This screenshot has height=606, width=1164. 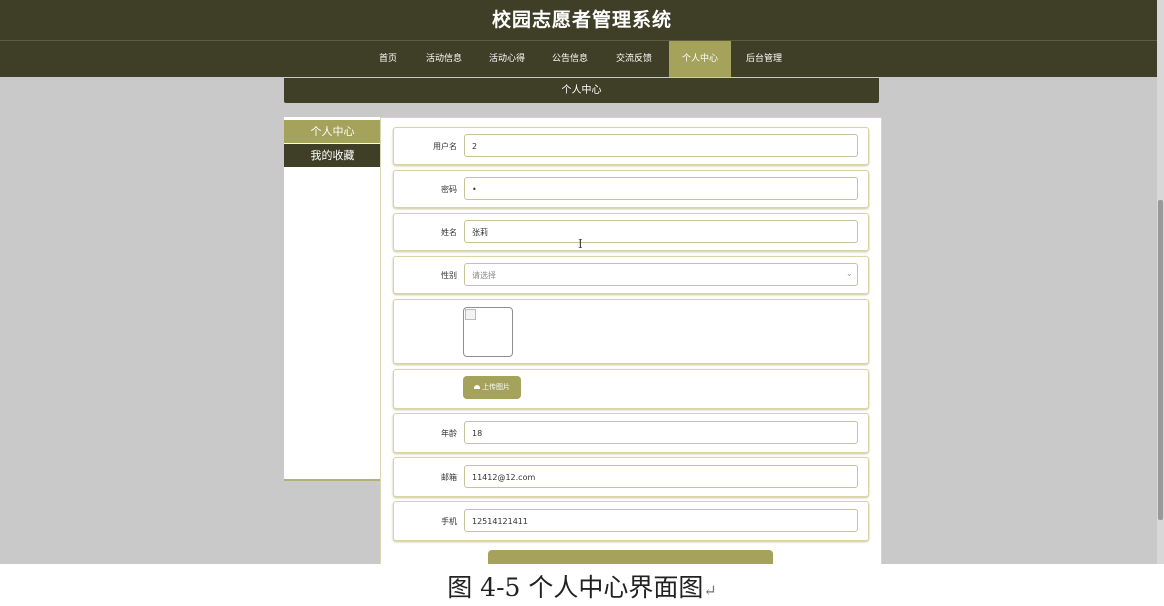 What do you see at coordinates (332, 131) in the screenshot?
I see `sidebar-item-personal-center: 个人中心` at bounding box center [332, 131].